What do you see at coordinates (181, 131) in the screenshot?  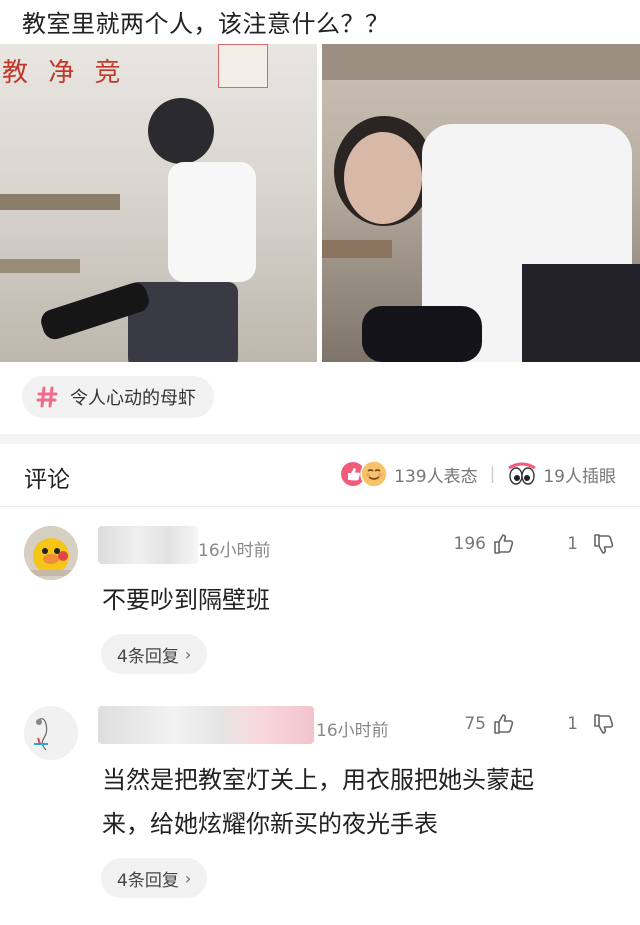 I see `figure-head` at bounding box center [181, 131].